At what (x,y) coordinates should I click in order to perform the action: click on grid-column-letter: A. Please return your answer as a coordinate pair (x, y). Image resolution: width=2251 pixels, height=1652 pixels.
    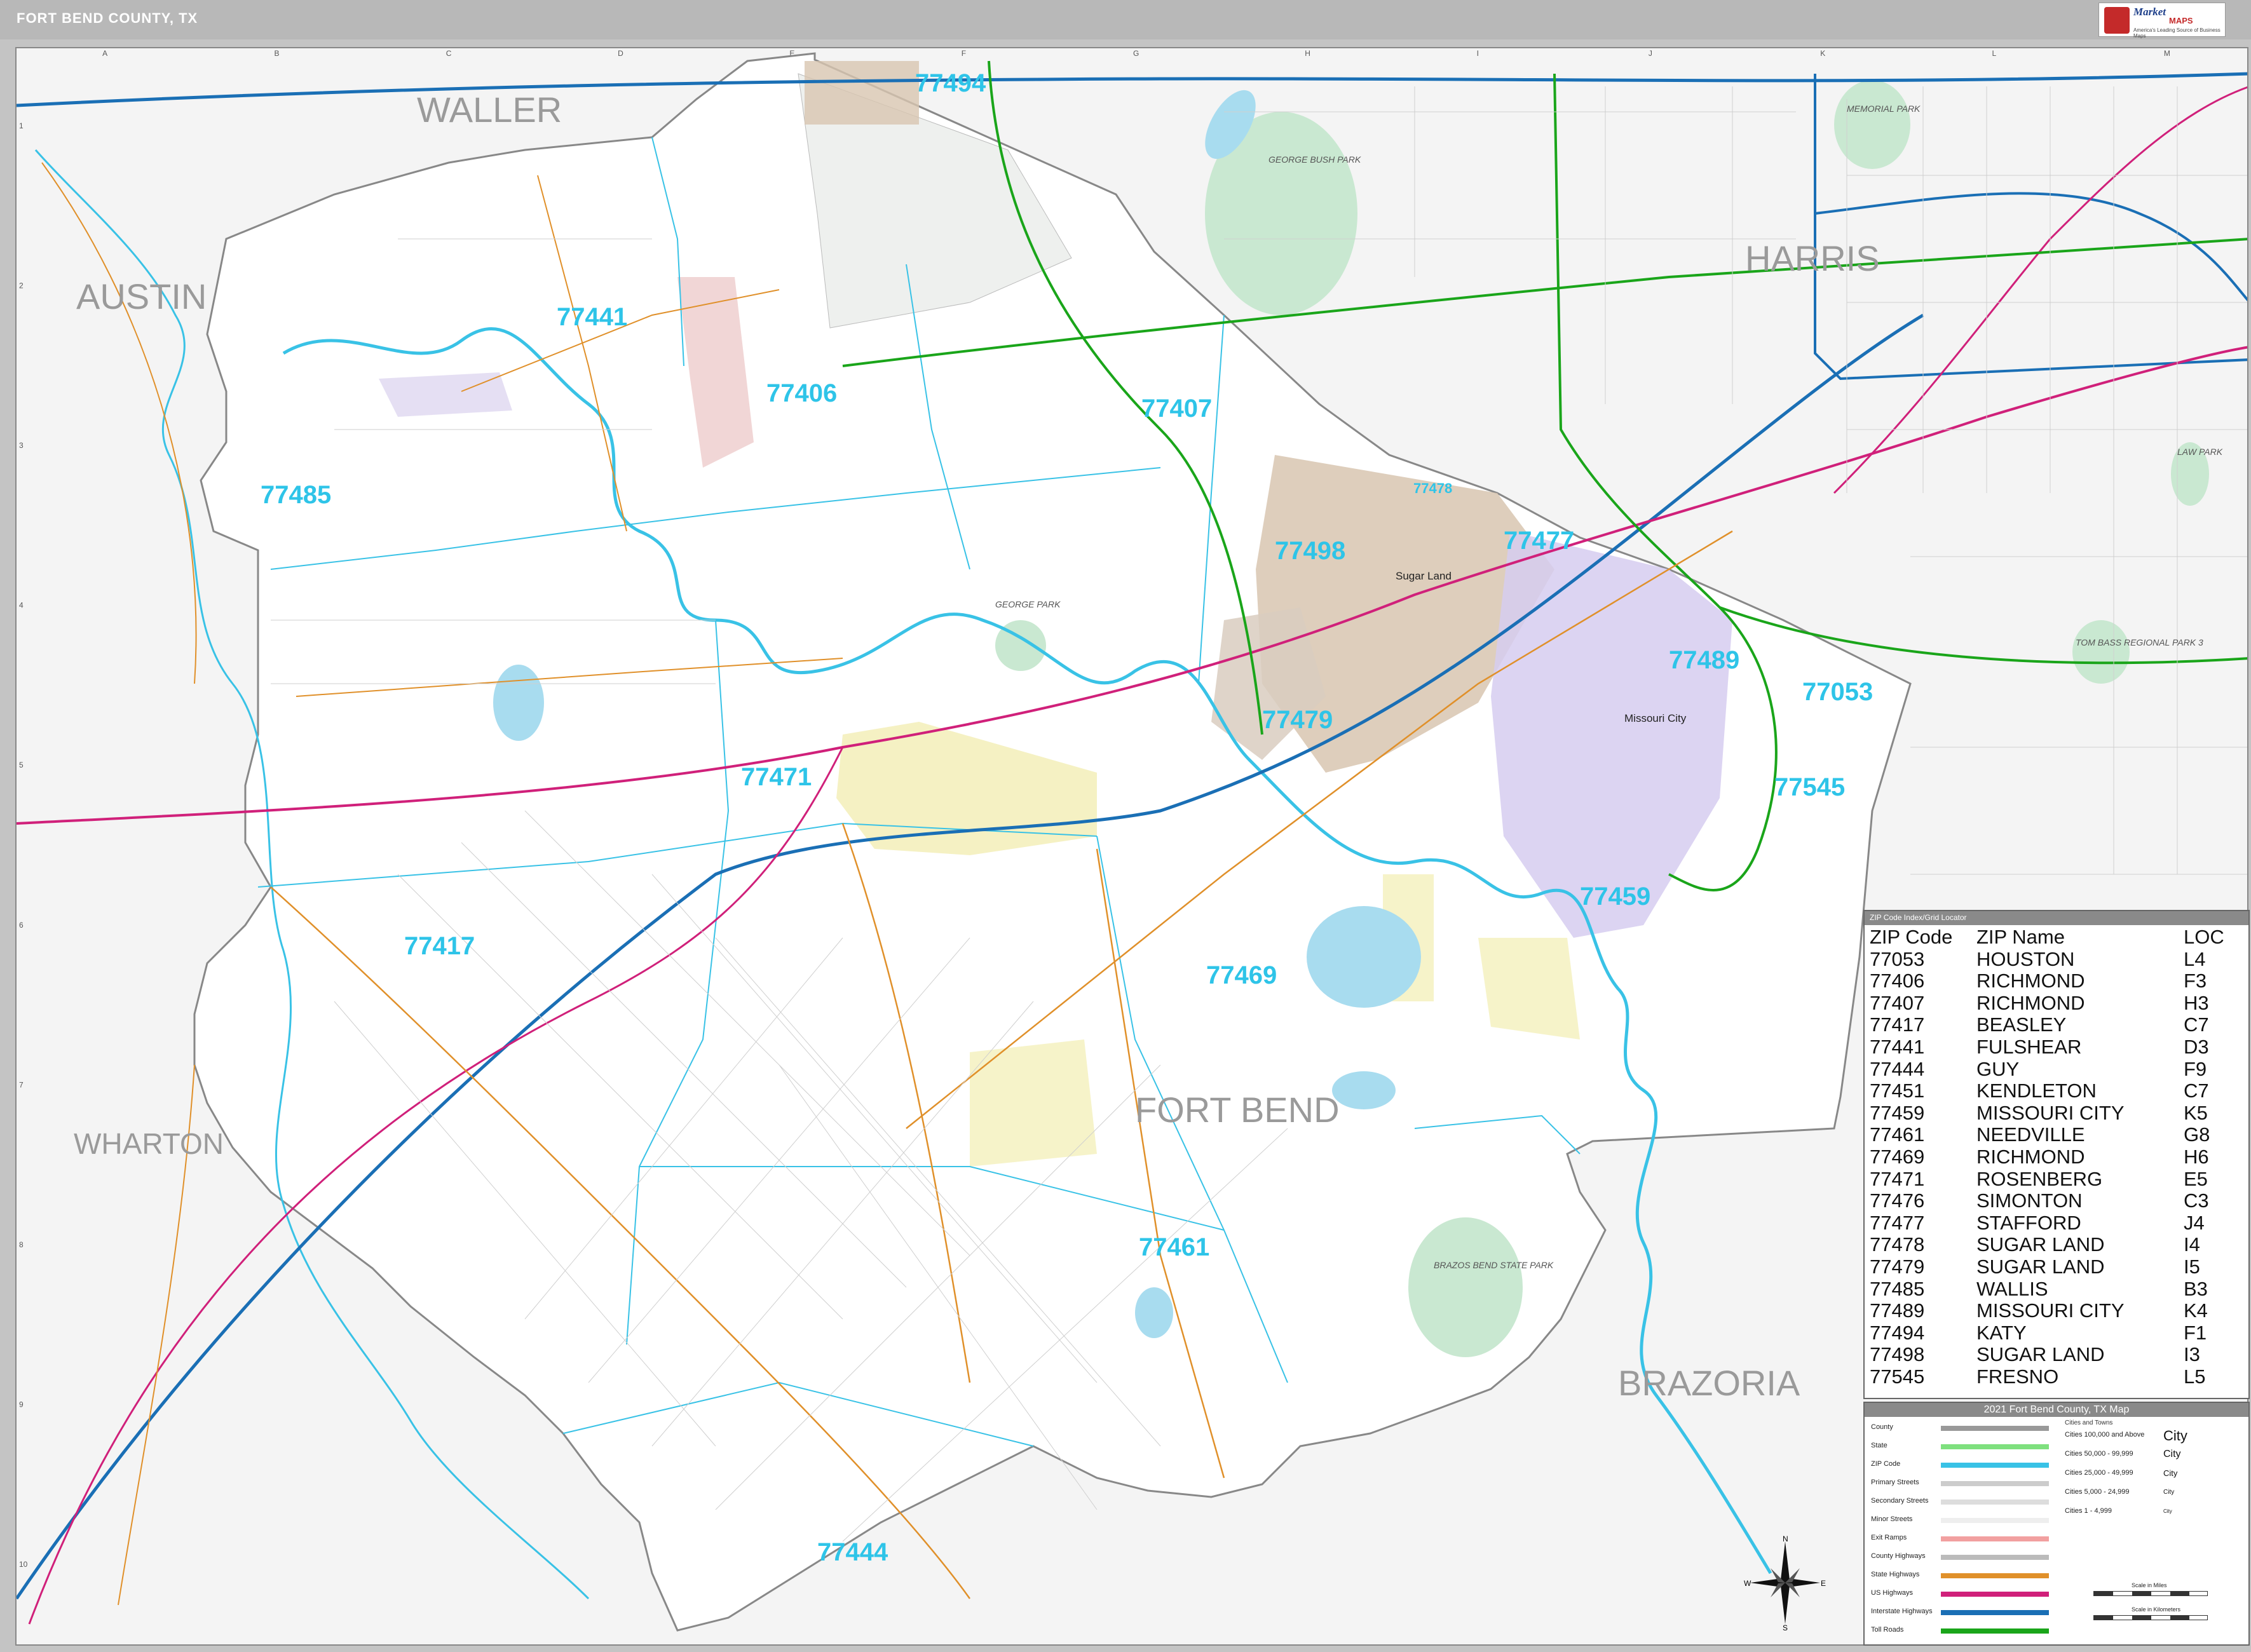
    Looking at the image, I should click on (104, 53).